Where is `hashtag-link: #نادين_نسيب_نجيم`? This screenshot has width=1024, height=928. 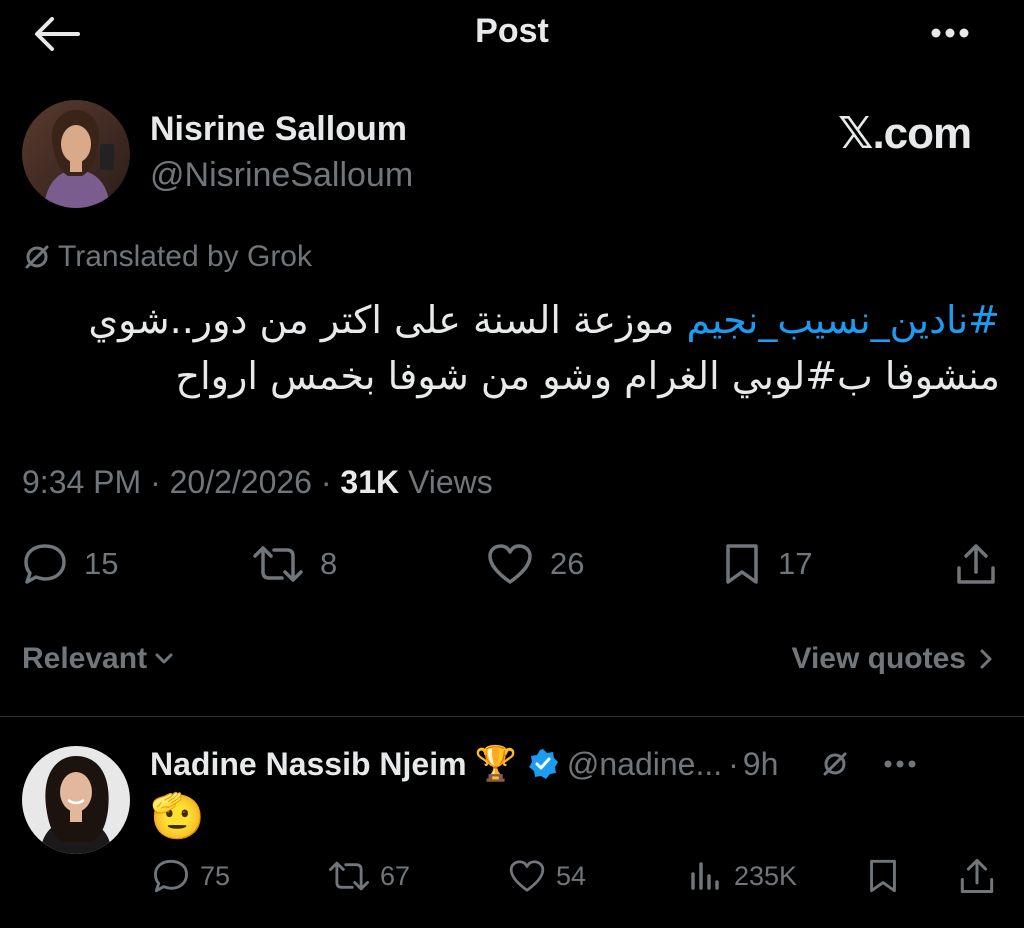 hashtag-link: #نادين_نسيب_نجيم is located at coordinates (843, 320).